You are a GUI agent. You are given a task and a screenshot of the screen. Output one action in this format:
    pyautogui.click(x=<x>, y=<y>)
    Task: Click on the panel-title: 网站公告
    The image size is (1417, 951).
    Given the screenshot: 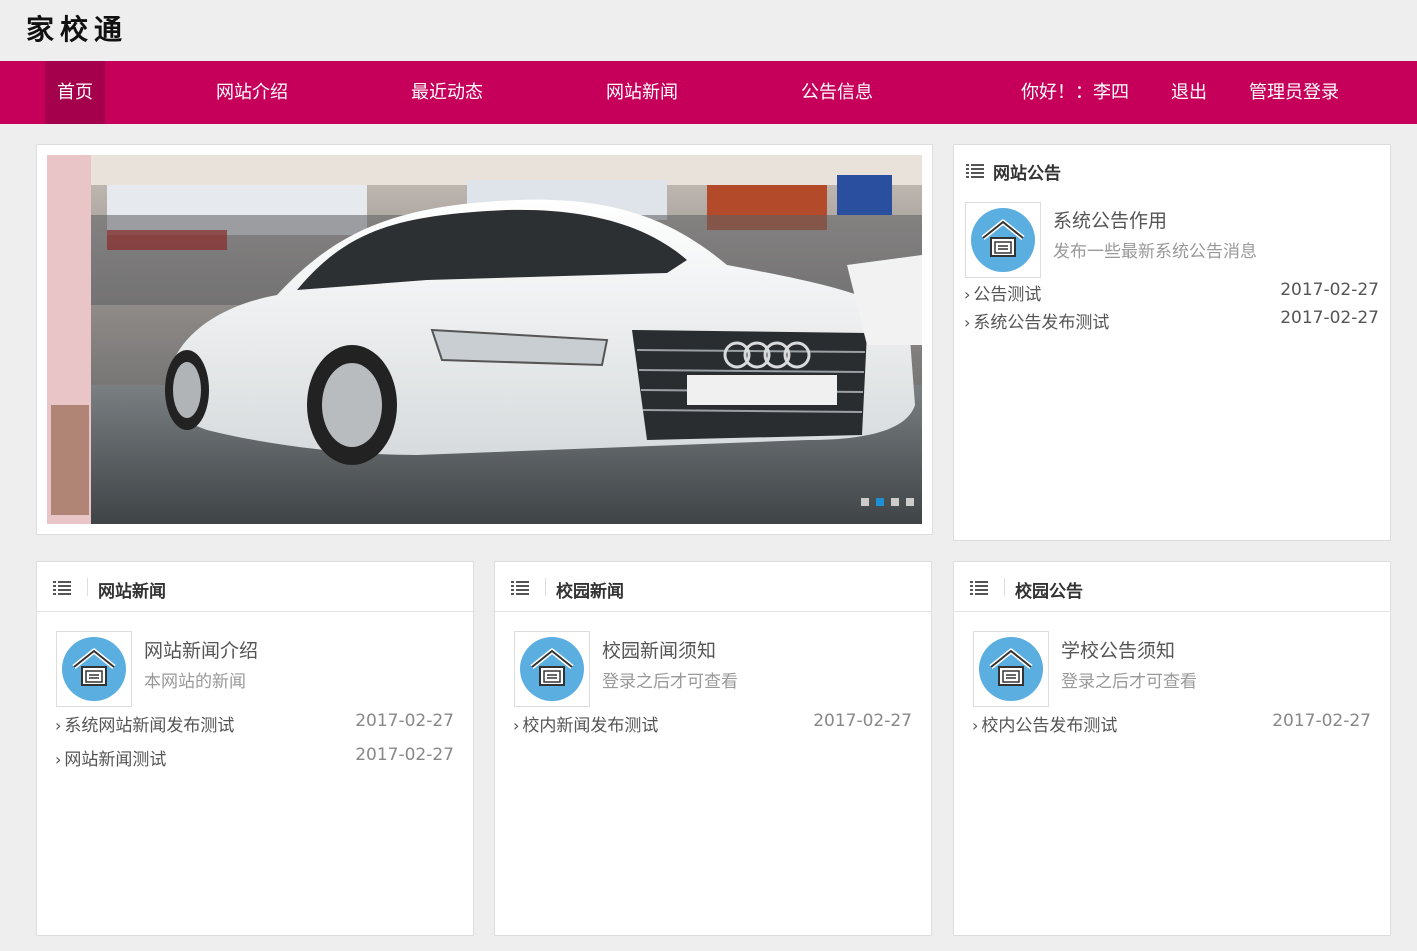 What is the action you would take?
    pyautogui.click(x=1027, y=174)
    